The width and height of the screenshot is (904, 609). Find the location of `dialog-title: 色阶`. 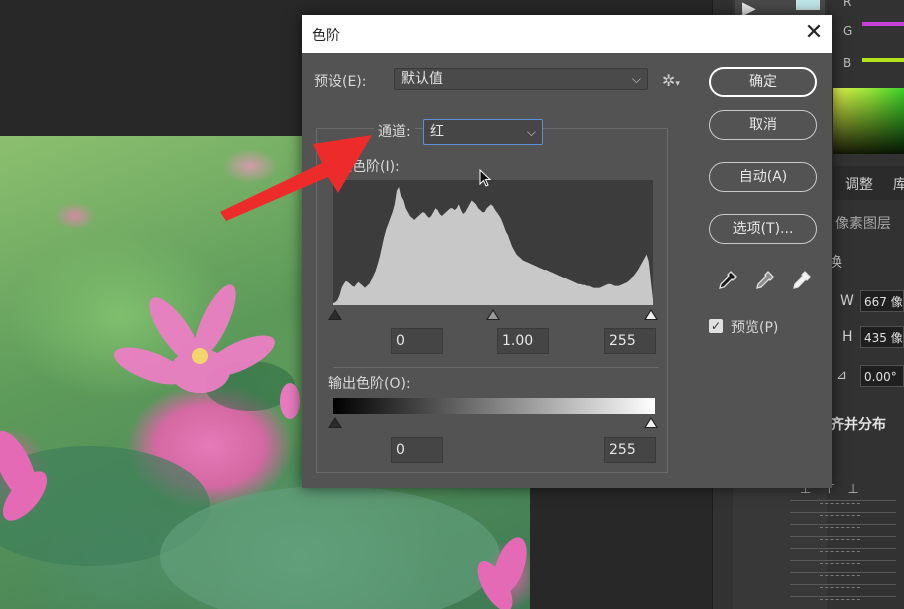

dialog-title: 色阶 is located at coordinates (326, 36).